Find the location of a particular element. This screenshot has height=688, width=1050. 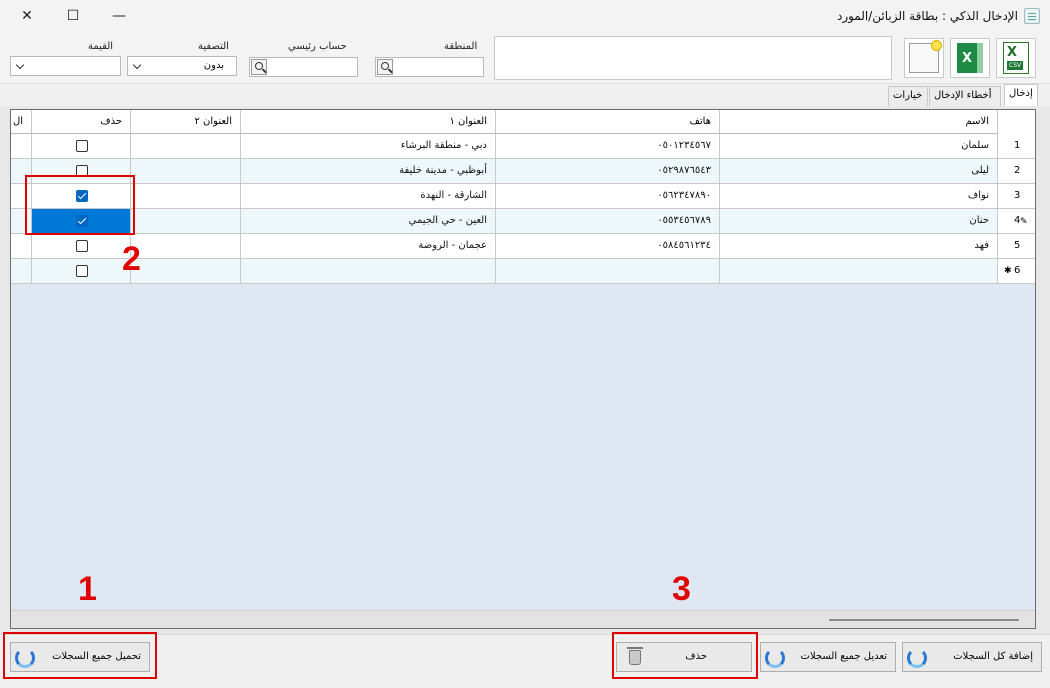

cell-phone: ٠٥٥٣٤٥٦٧٨٩ is located at coordinates (607, 221).